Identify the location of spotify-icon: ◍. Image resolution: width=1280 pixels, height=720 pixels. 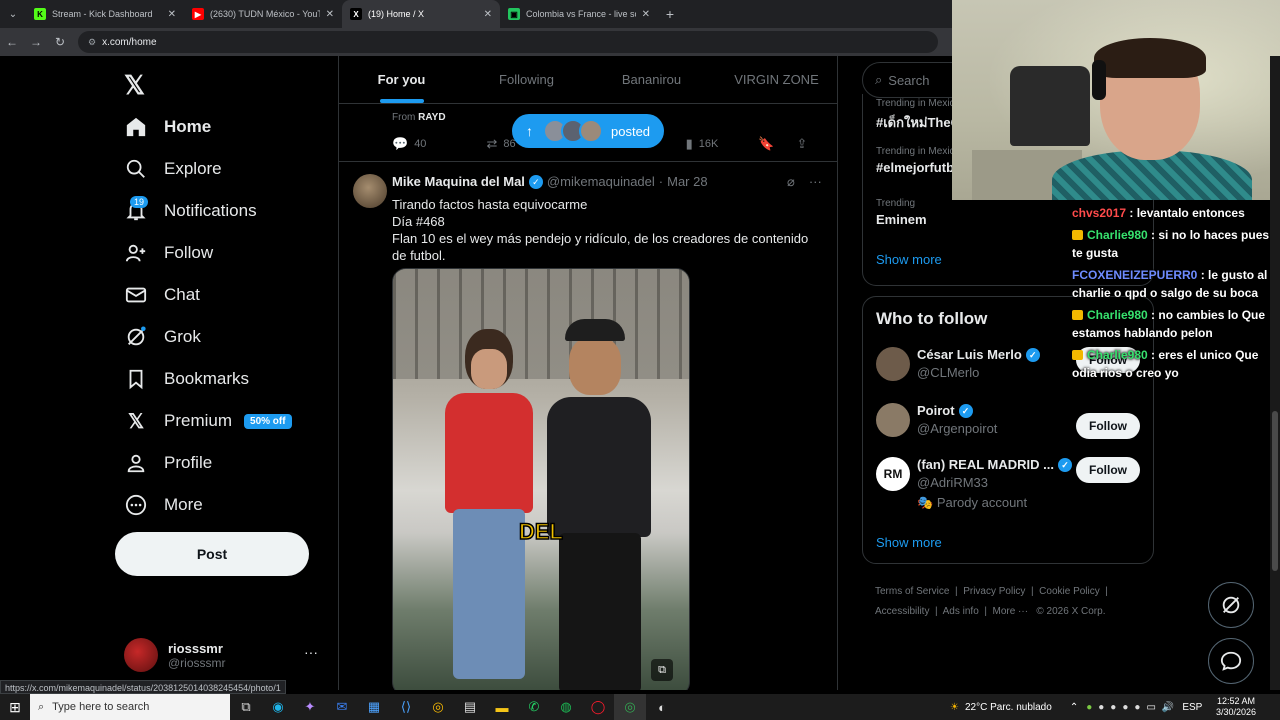
(566, 707).